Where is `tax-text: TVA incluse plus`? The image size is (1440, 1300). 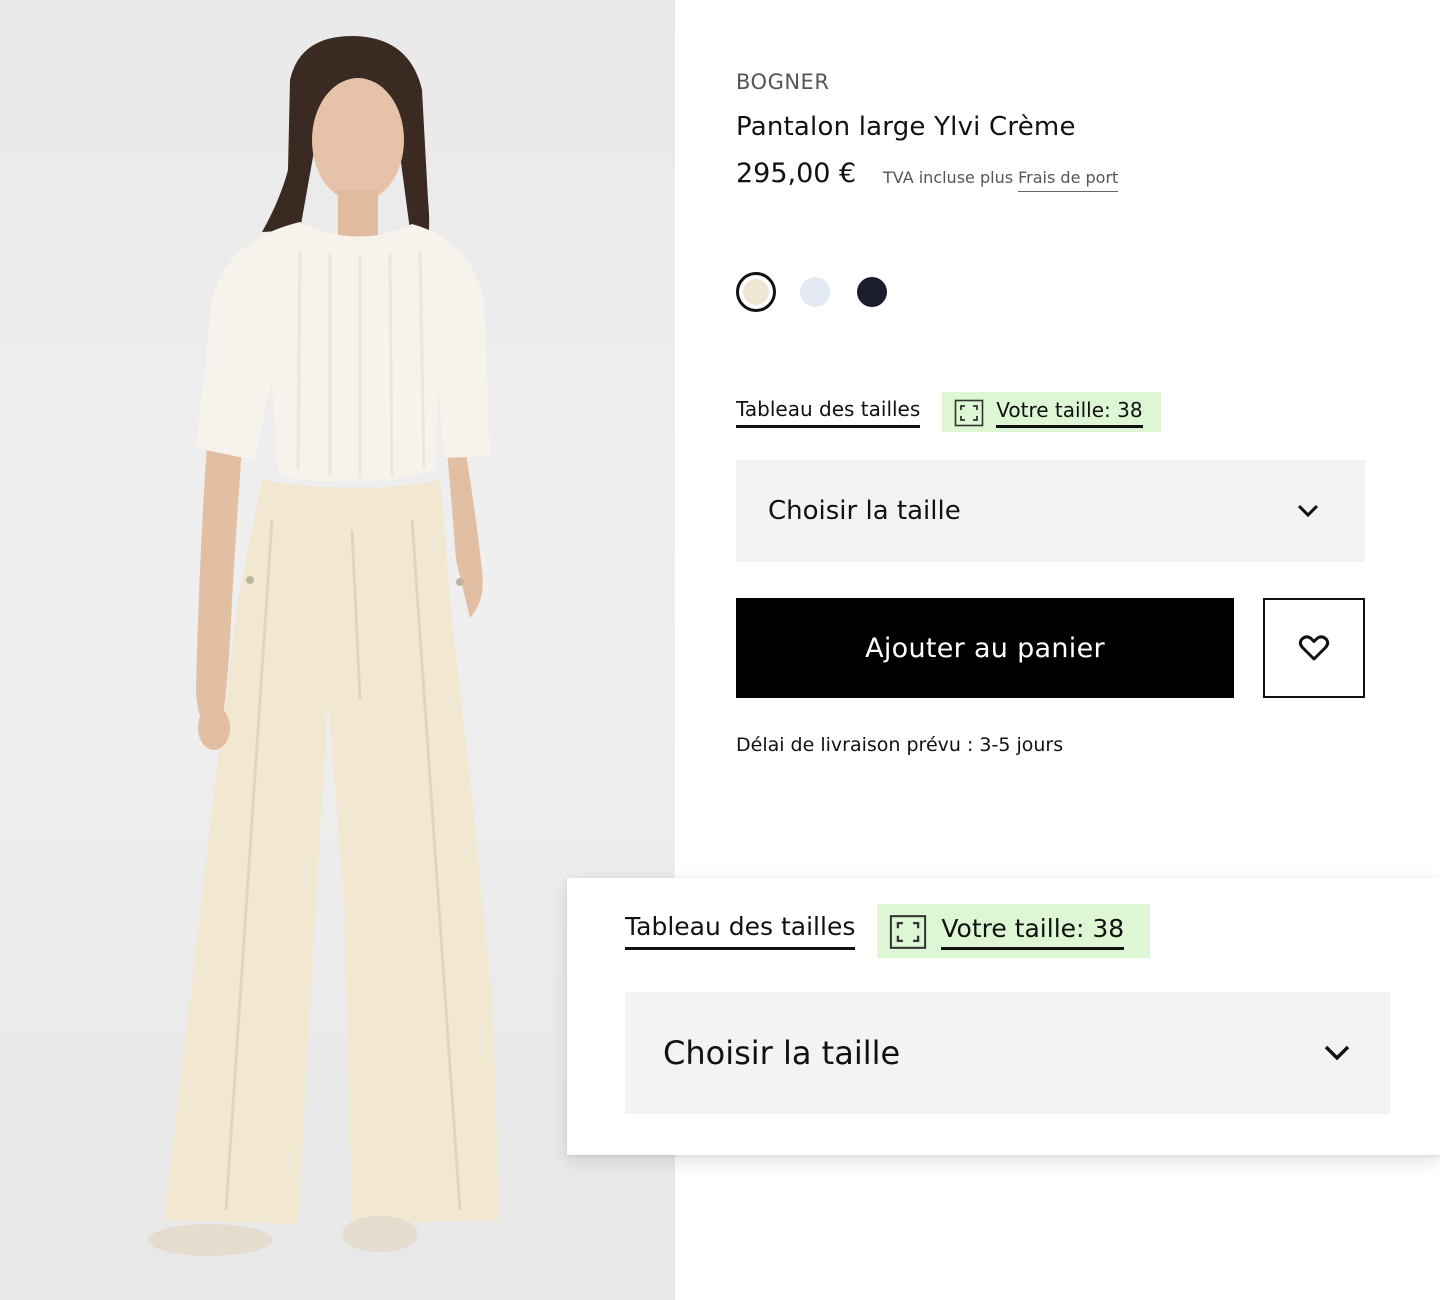
tax-text: TVA incluse plus is located at coordinates (951, 177).